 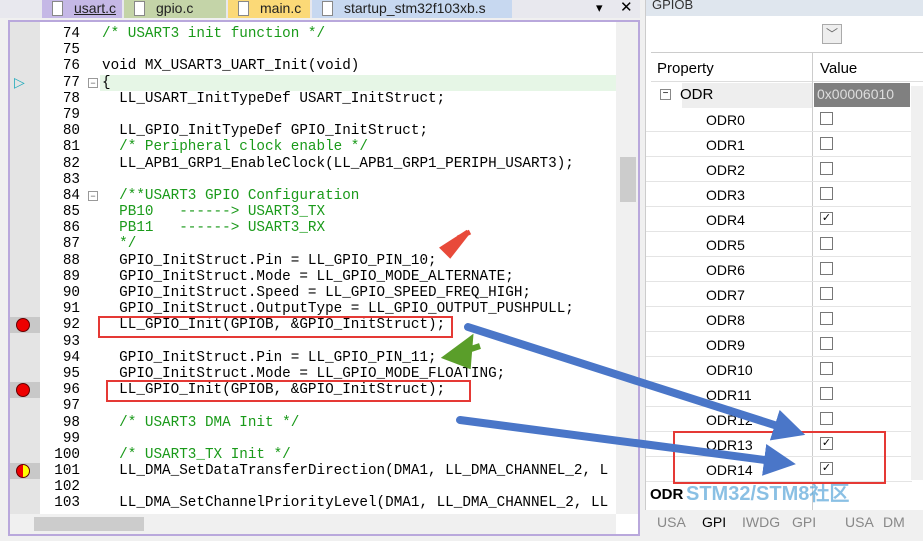 What do you see at coordinates (455, 244) in the screenshot?
I see `red-arrow` at bounding box center [455, 244].